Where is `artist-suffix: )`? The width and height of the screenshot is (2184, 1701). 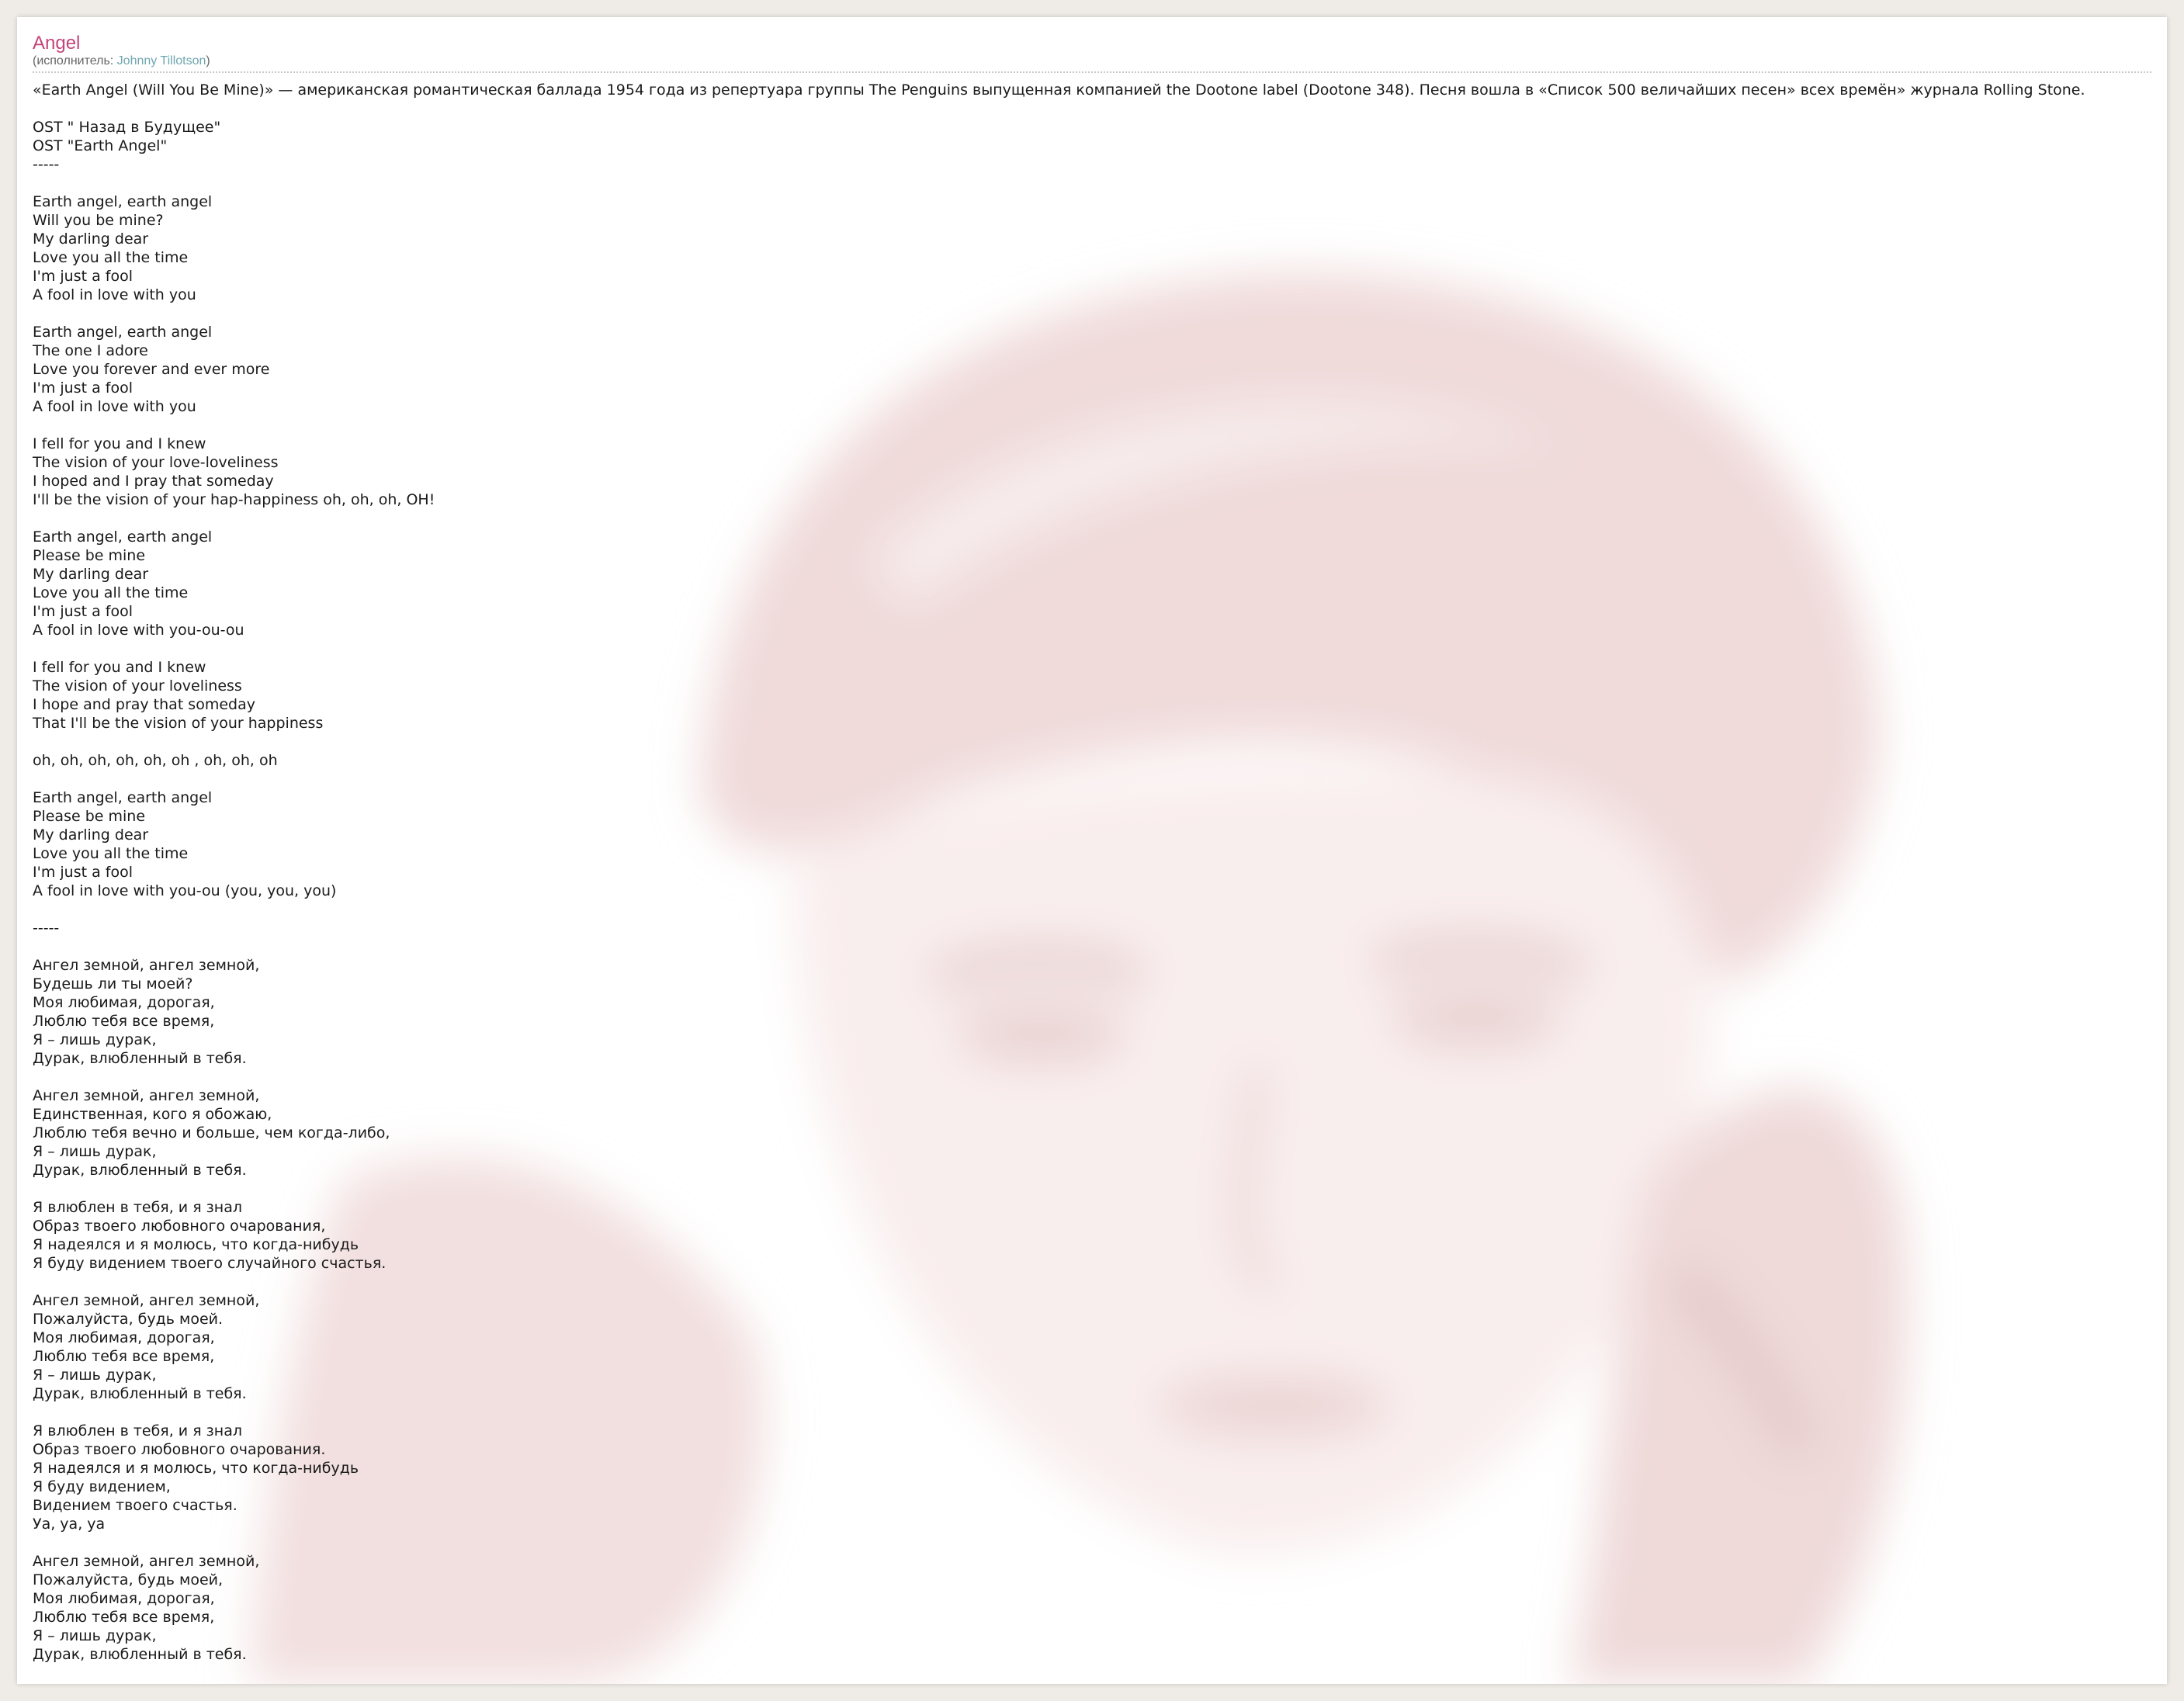
artist-suffix: ) is located at coordinates (208, 61).